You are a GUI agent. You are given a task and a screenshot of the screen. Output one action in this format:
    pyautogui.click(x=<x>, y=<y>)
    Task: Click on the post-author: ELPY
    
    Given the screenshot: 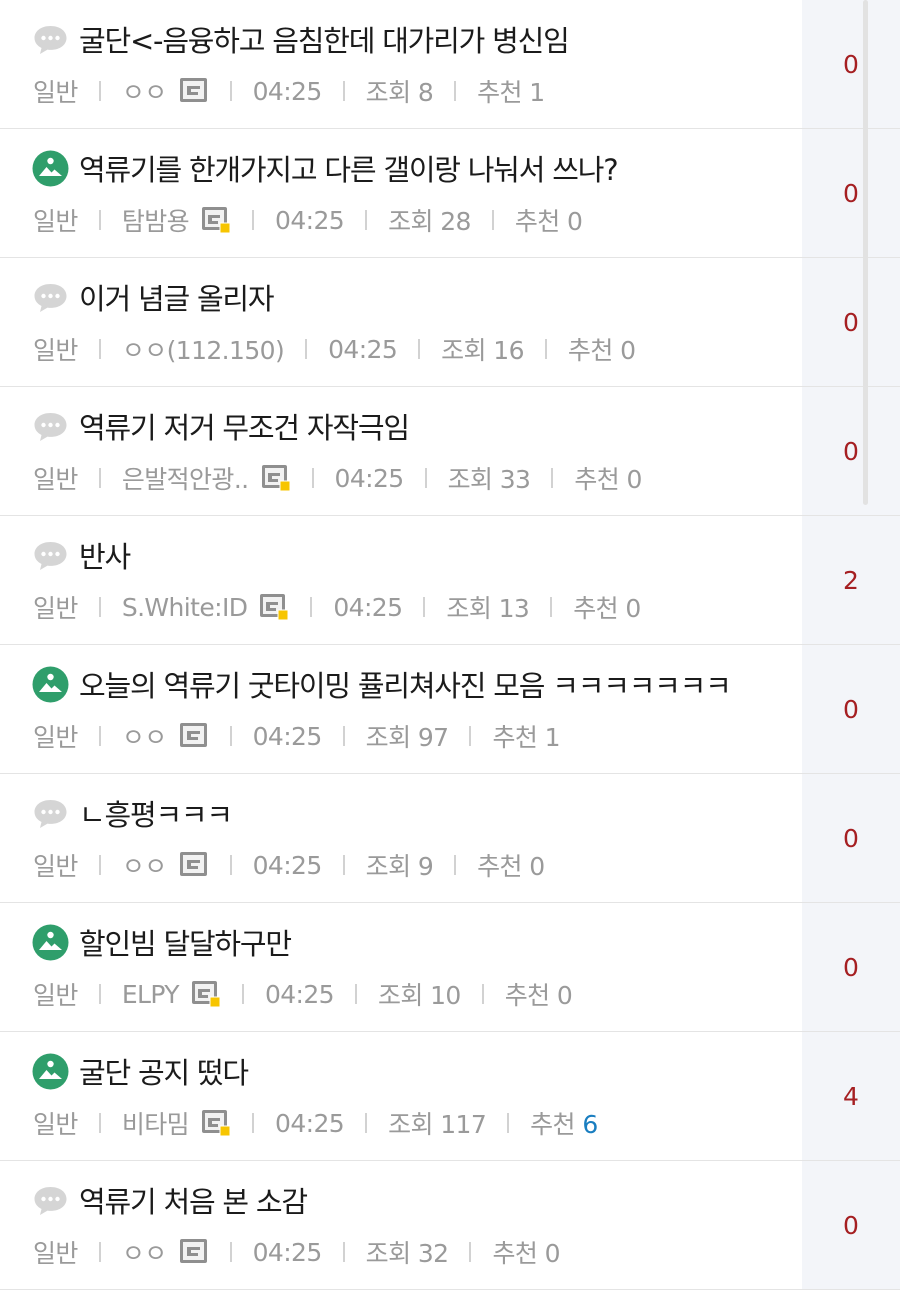 What is the action you would take?
    pyautogui.click(x=151, y=994)
    